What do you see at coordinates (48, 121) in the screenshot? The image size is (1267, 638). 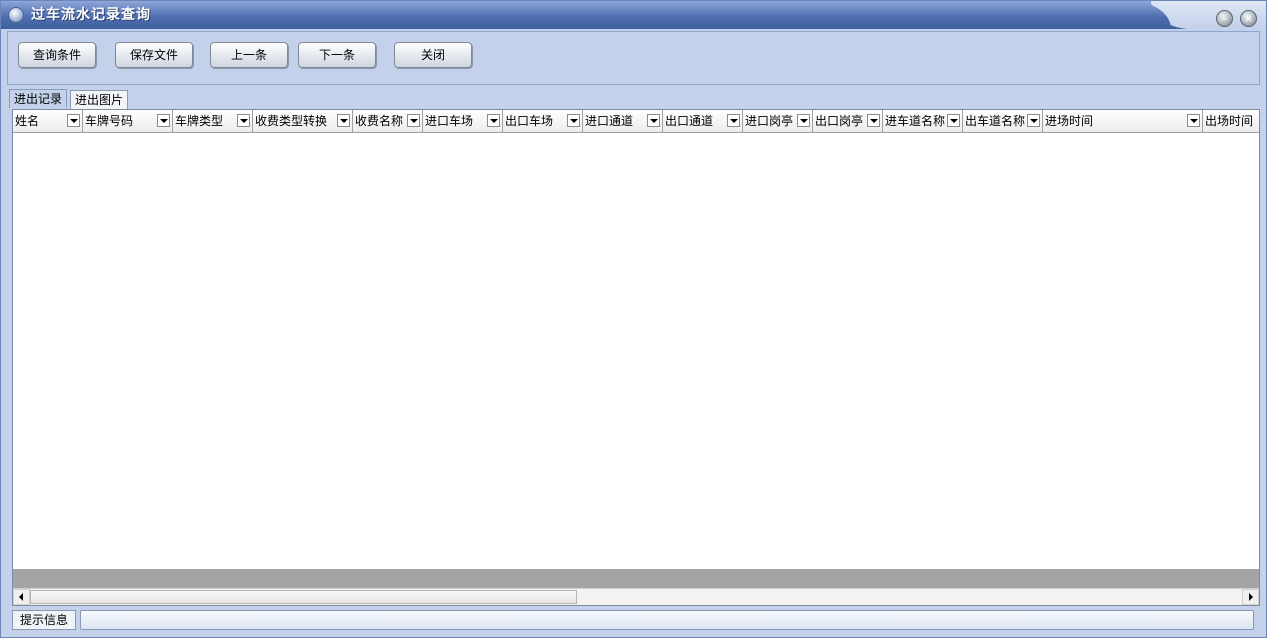 I see `column-header-name: 姓名` at bounding box center [48, 121].